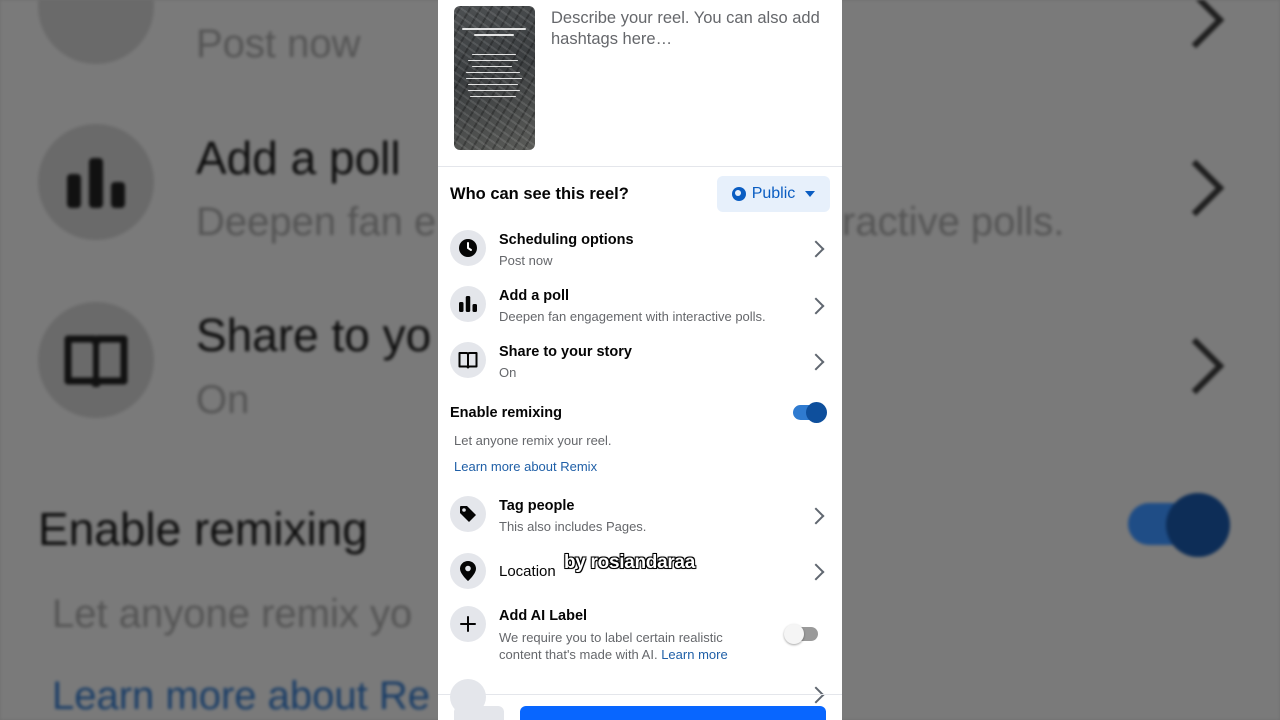  What do you see at coordinates (96, 360) in the screenshot?
I see `bg-book-icon` at bounding box center [96, 360].